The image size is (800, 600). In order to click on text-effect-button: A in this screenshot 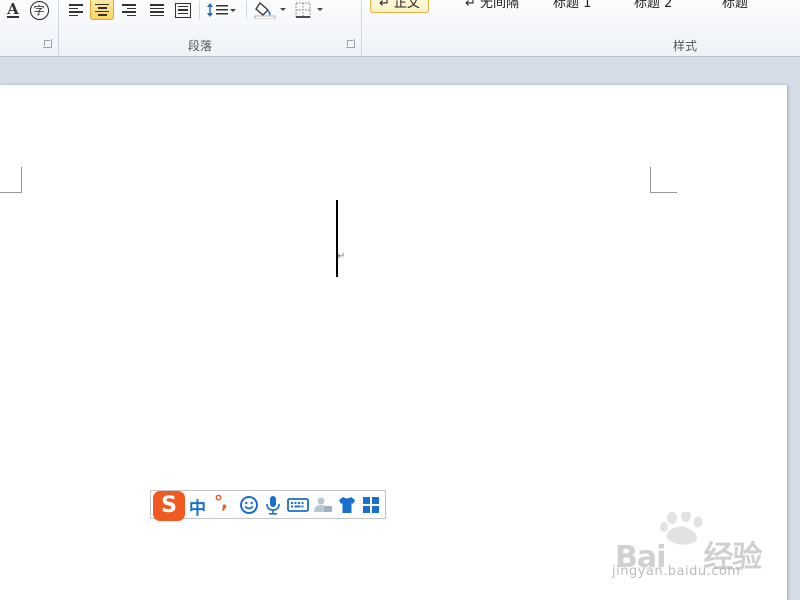, I will do `click(13, 10)`.